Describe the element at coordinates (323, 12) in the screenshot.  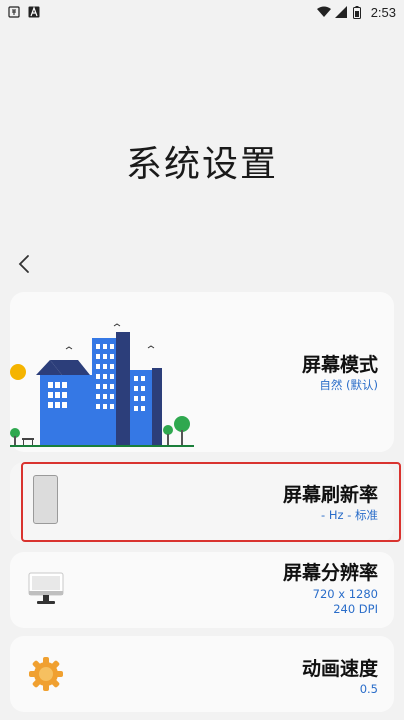
I see `wifi-icon` at that location.